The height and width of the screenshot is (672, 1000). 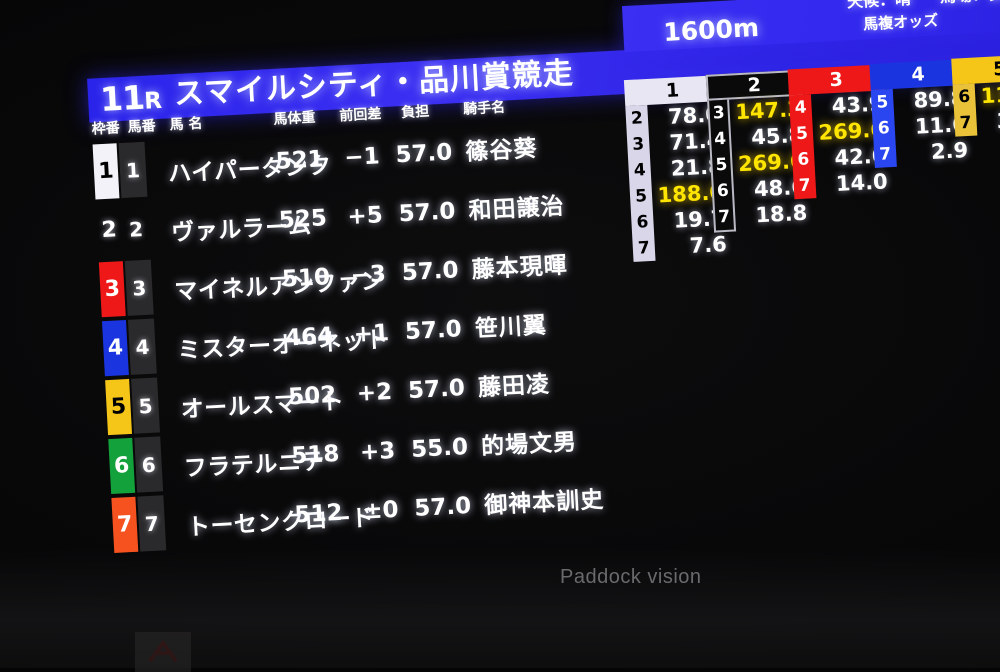 What do you see at coordinates (439, 449) in the screenshot?
I see `carried-weight: 55.0` at bounding box center [439, 449].